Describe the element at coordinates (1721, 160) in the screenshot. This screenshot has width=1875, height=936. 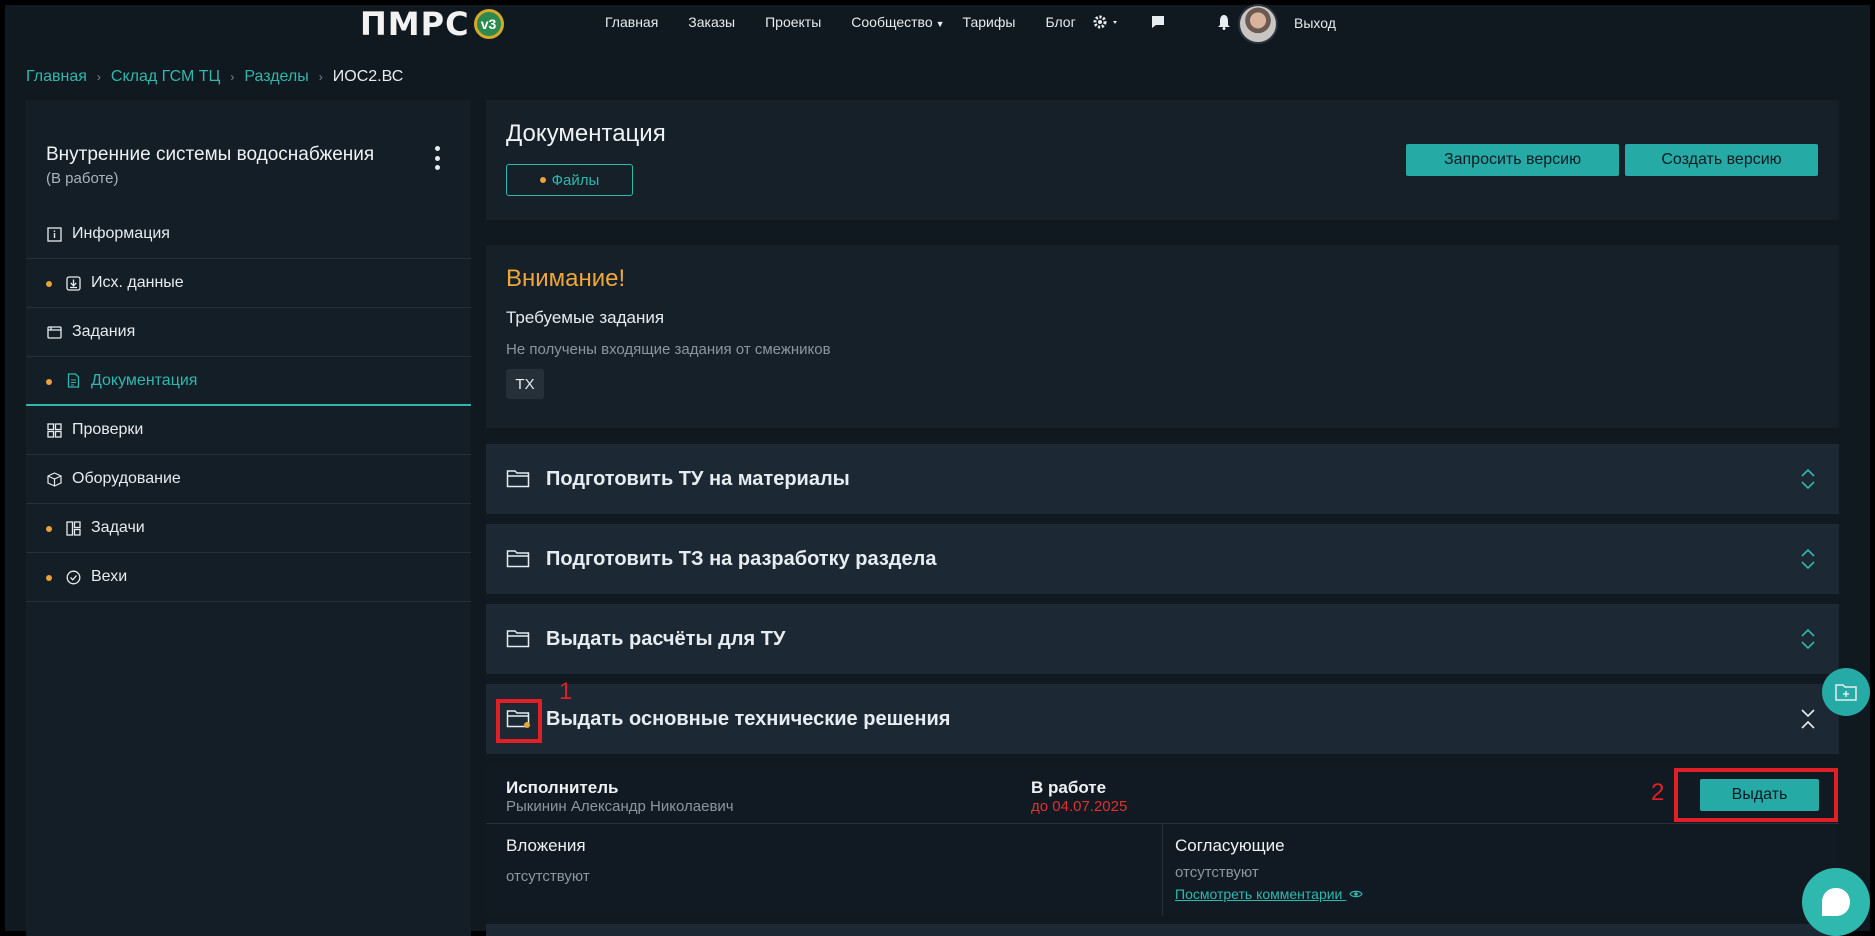
I see `create-version-button: Создать версию` at that location.